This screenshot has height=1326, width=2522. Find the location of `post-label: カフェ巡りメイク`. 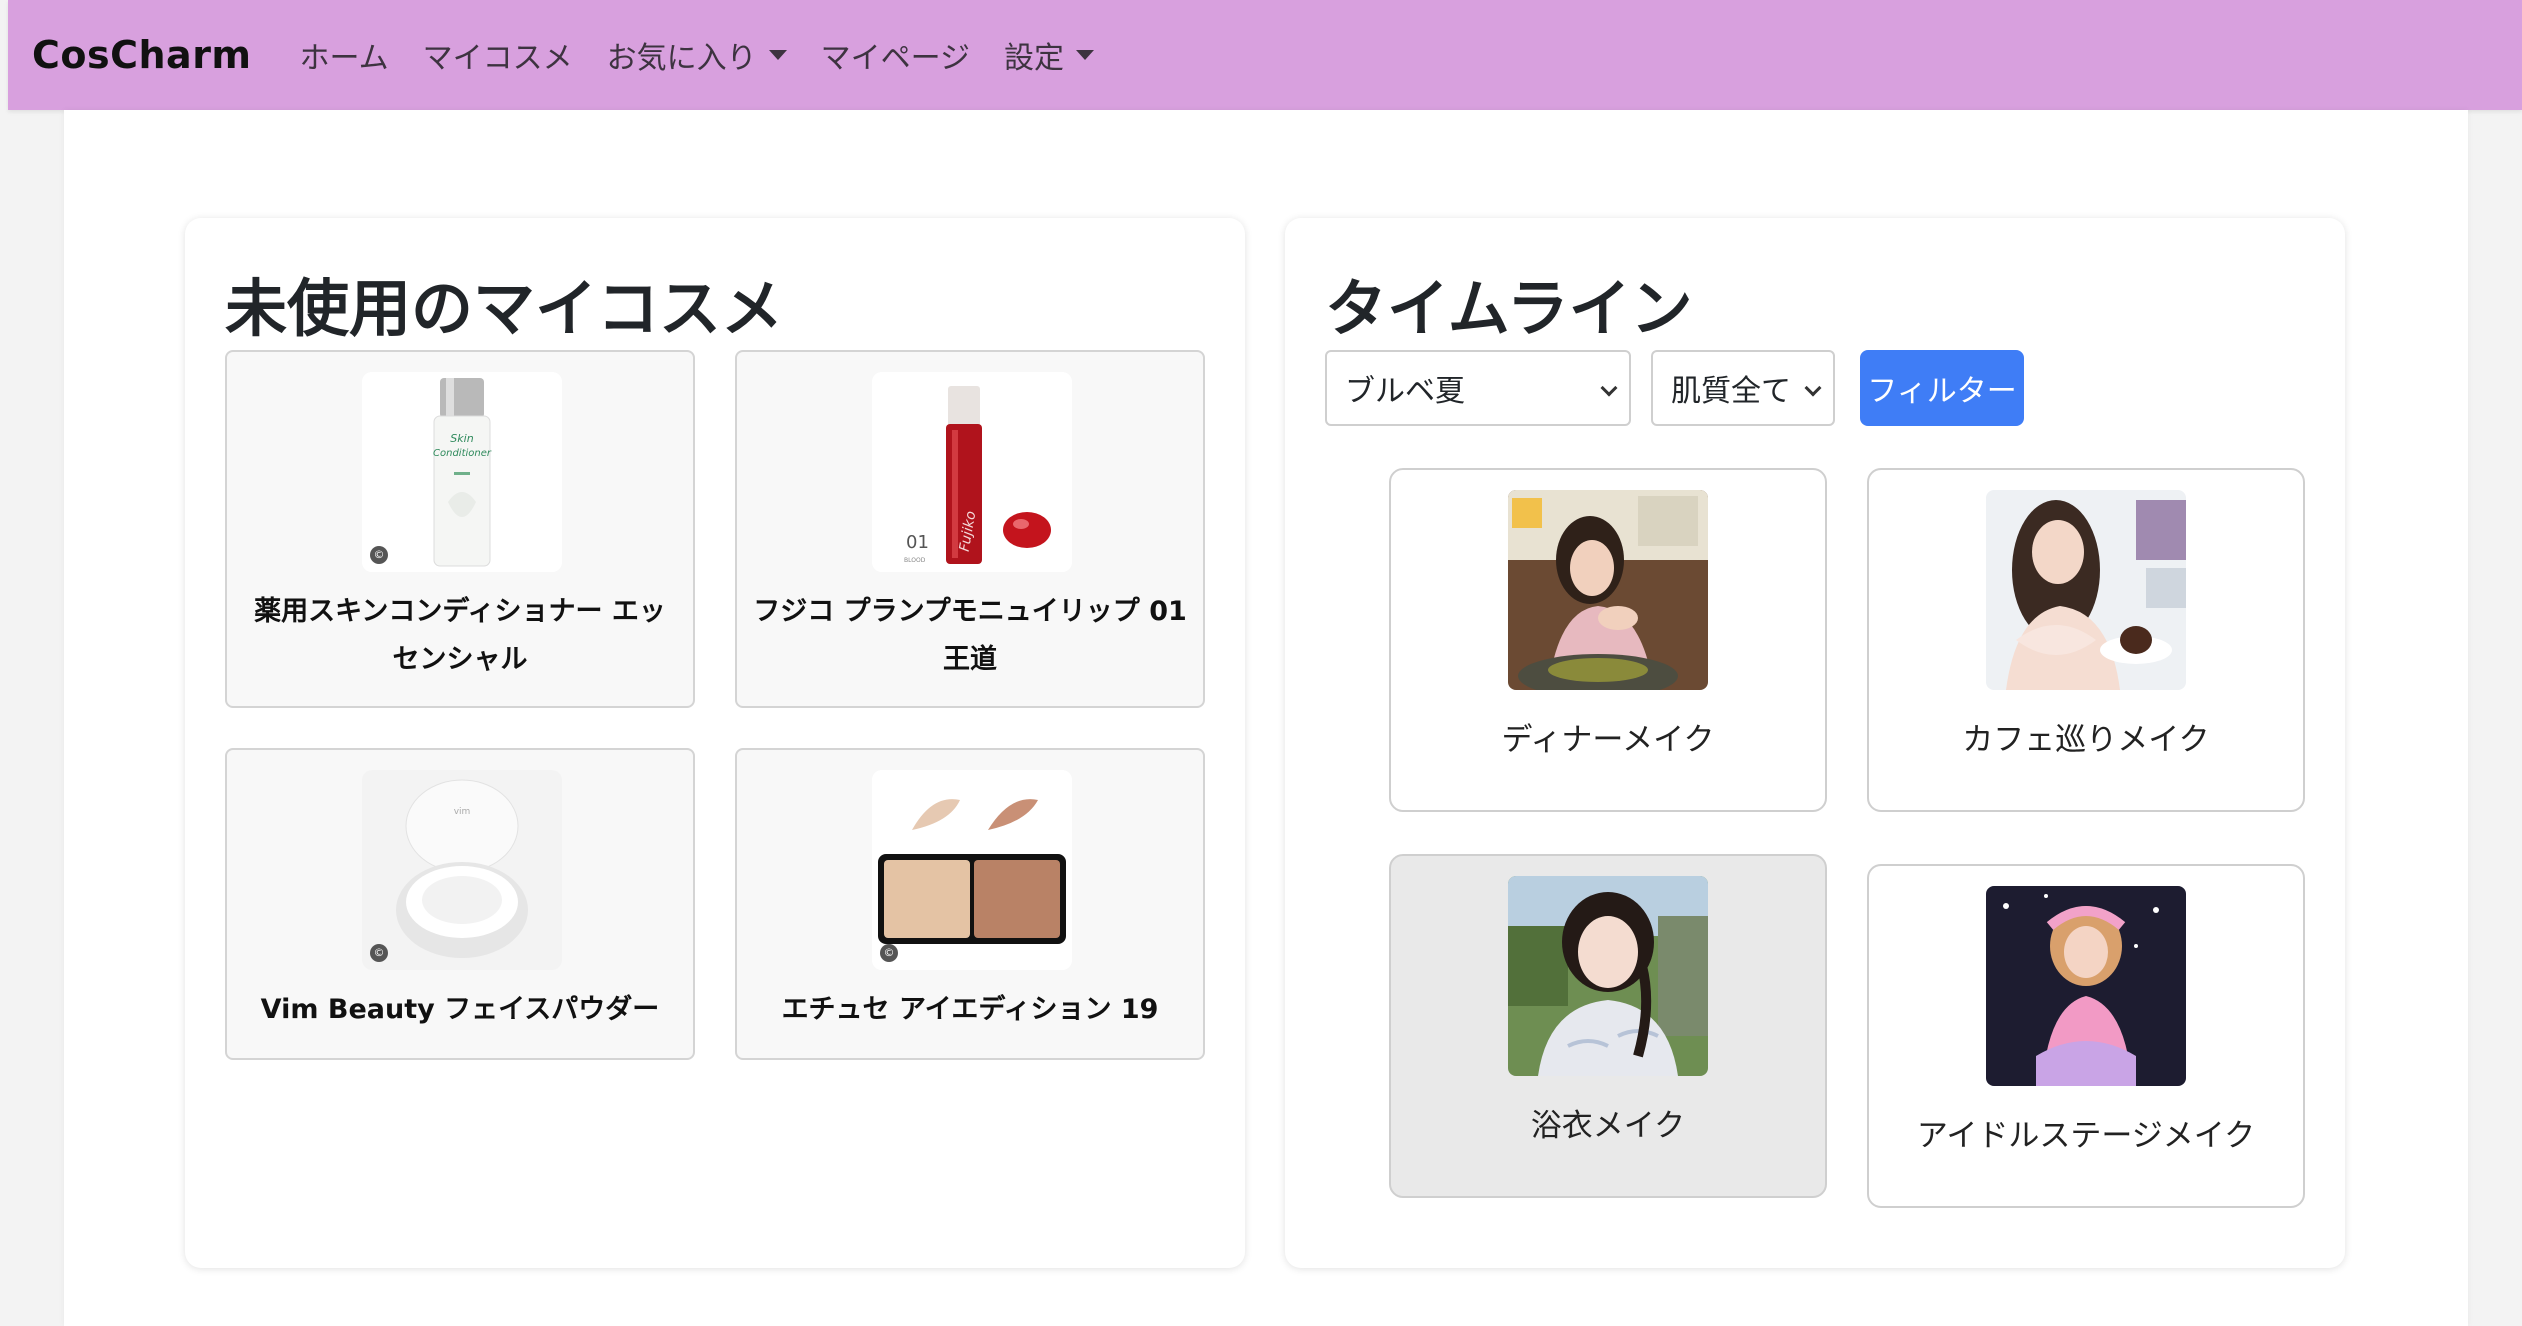

post-label: カフェ巡りメイク is located at coordinates (2086, 740).